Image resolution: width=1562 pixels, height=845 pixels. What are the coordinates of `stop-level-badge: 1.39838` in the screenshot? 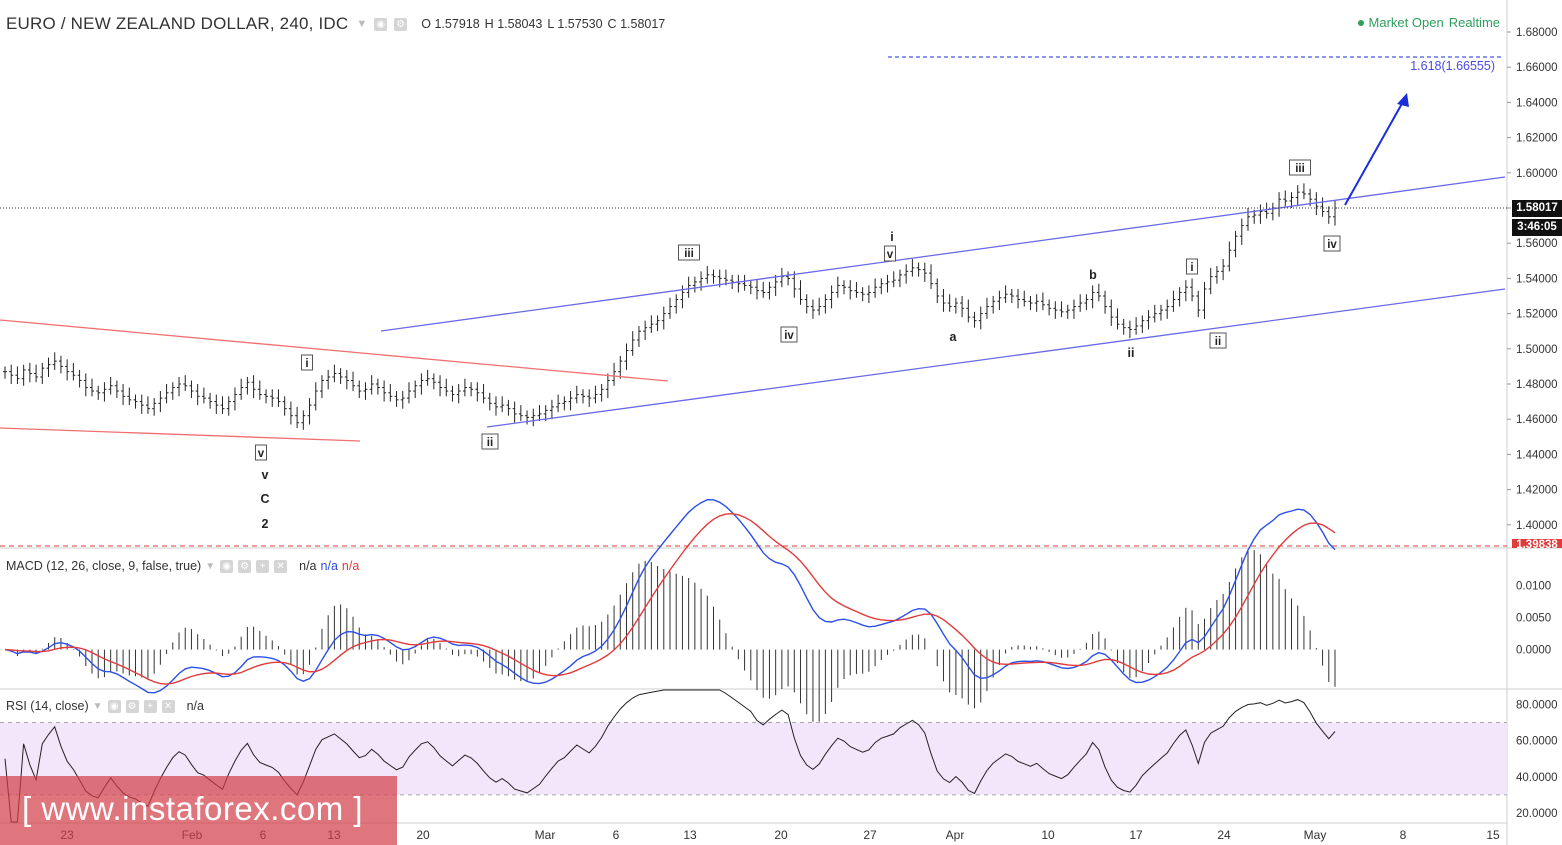 It's located at (1537, 543).